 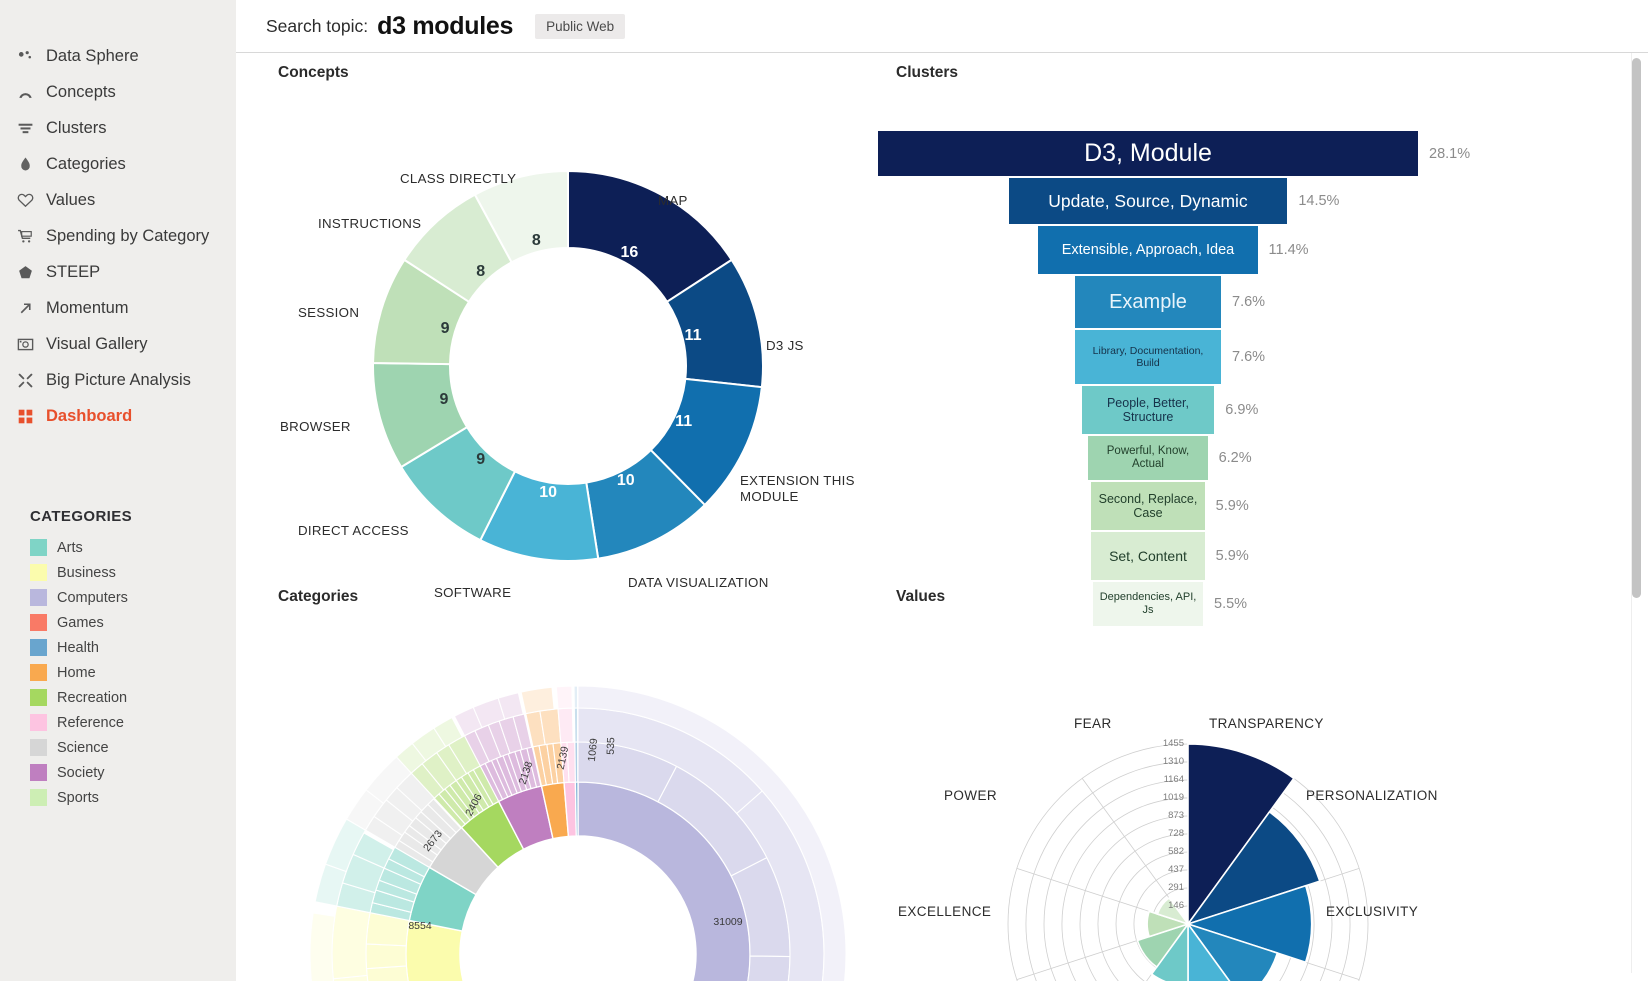 I want to click on legend-item-home: Home, so click(x=118, y=672).